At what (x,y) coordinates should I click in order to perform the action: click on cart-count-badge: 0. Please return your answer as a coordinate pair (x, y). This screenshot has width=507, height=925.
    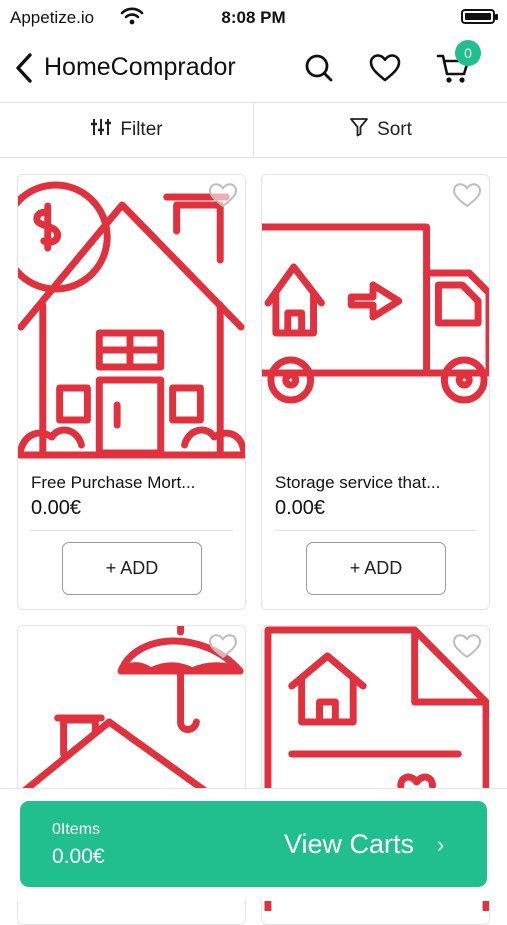
    Looking at the image, I should click on (468, 53).